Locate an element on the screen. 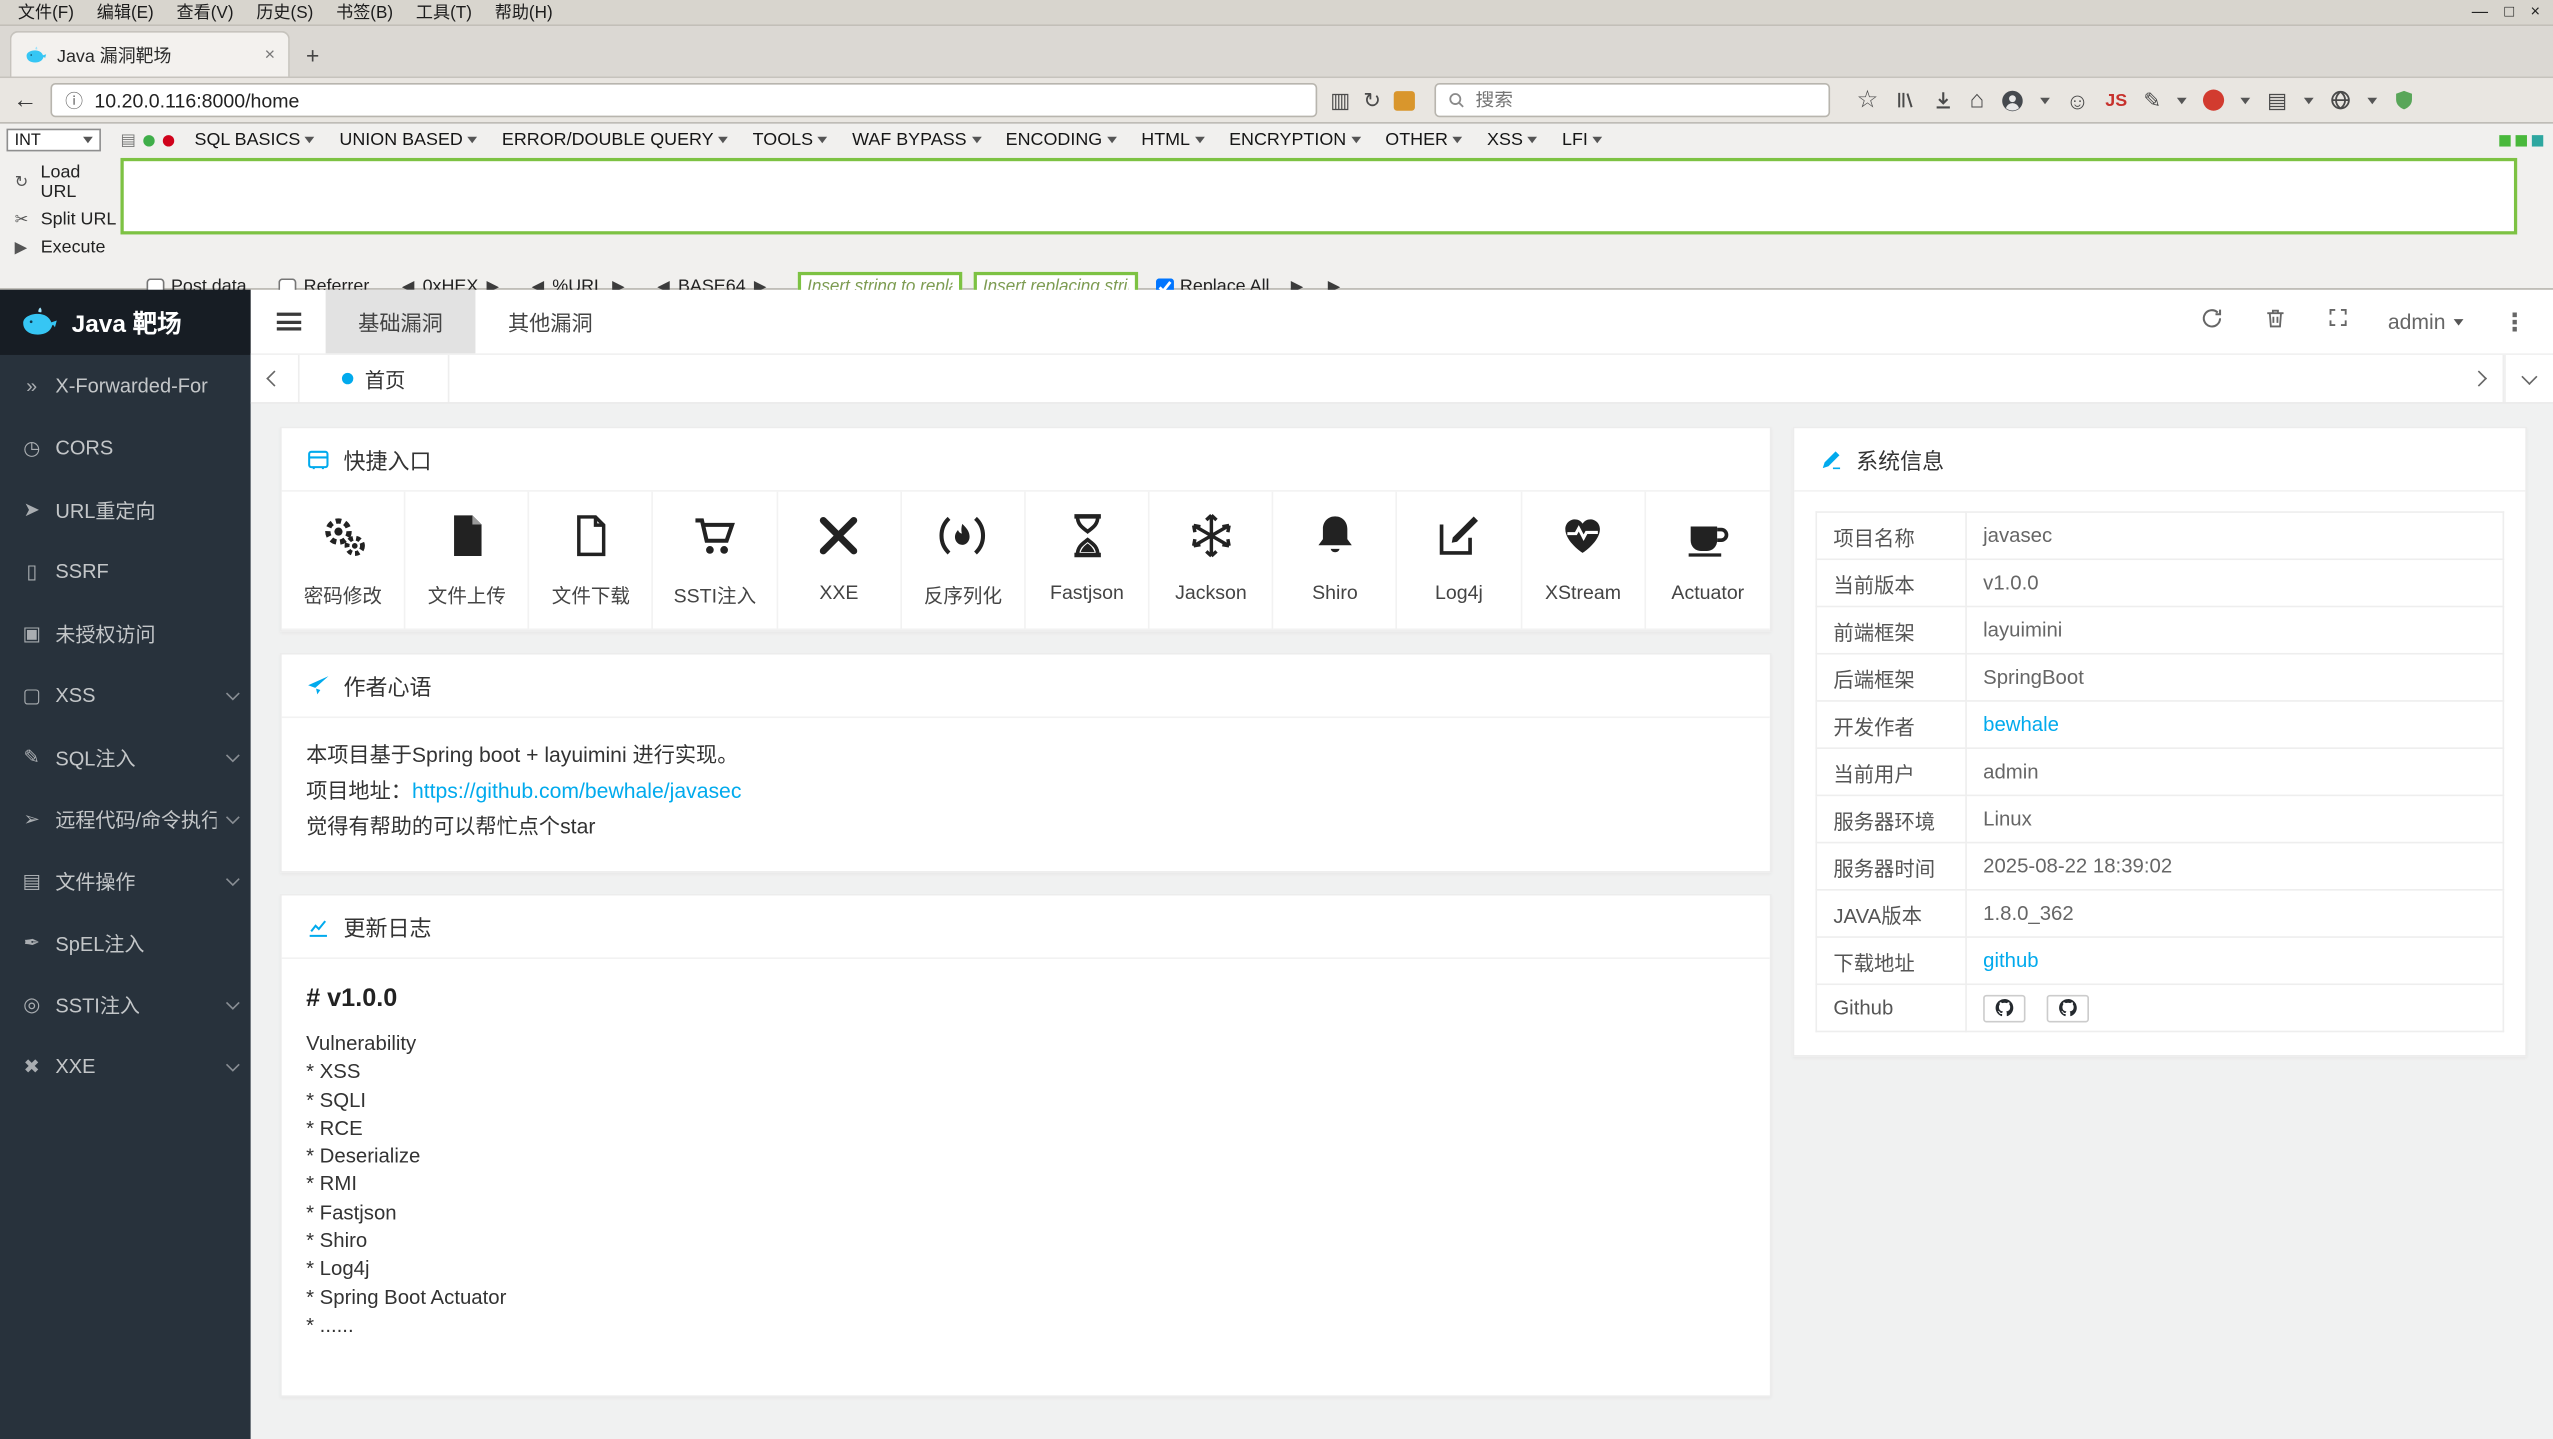 The width and height of the screenshot is (2553, 1439). quick-item-shiro: Shiro is located at coordinates (1335, 561).